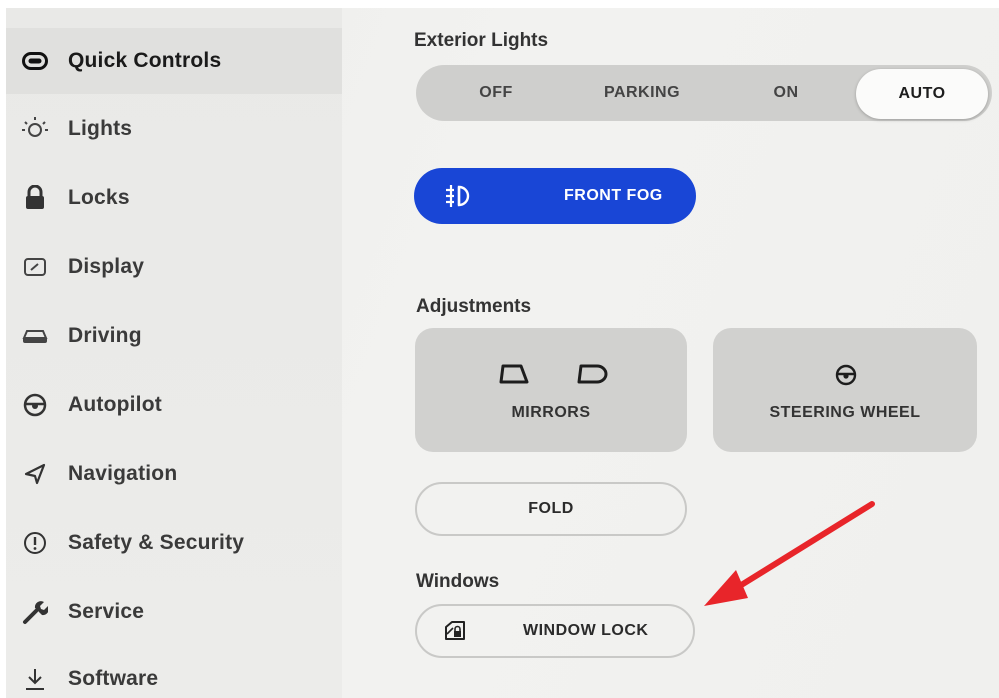 This screenshot has width=999, height=698. I want to click on sidebar-item-label: Autopilot, so click(115, 404).